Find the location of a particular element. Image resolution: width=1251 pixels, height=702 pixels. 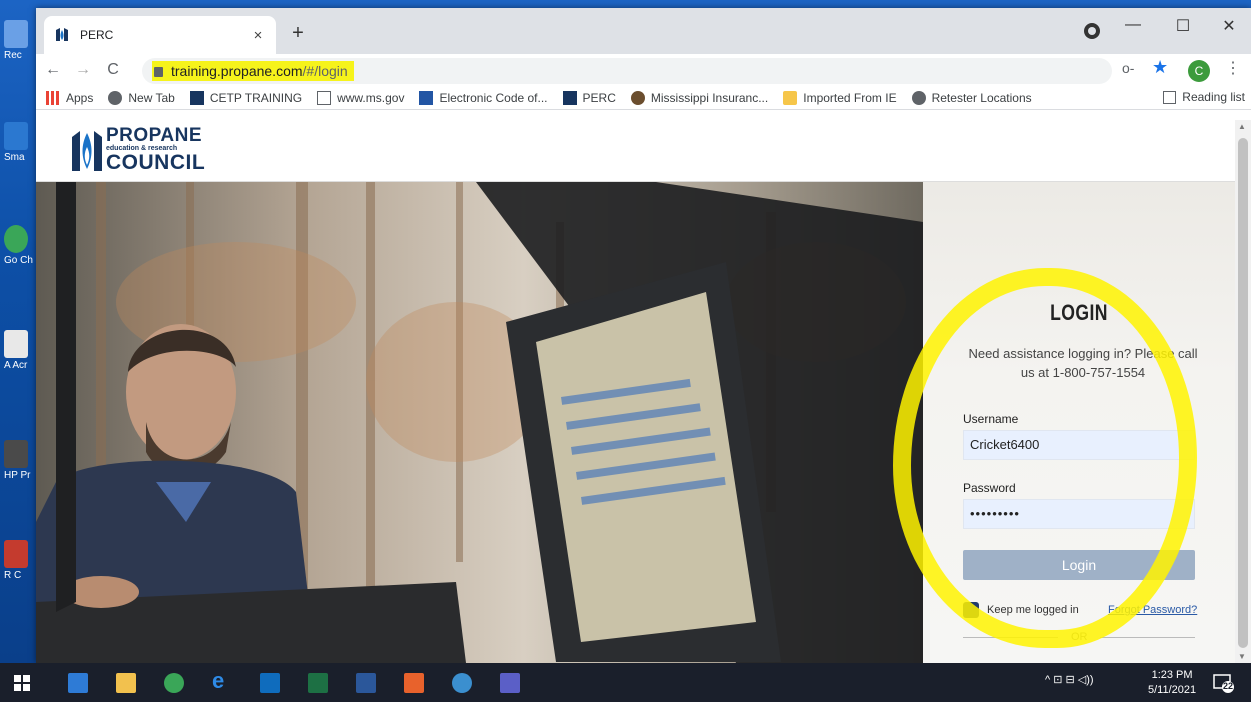

forgot-password-link: Forgot Password? is located at coordinates (1152, 610).